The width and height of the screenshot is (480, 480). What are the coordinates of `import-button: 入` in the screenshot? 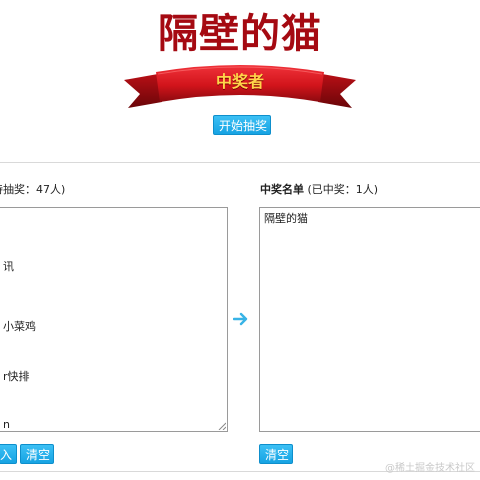 It's located at (8, 454).